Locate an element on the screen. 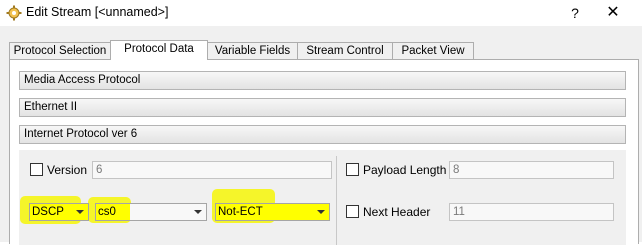 The height and width of the screenshot is (245, 642). payload-length-label: Payload Length is located at coordinates (405, 170).